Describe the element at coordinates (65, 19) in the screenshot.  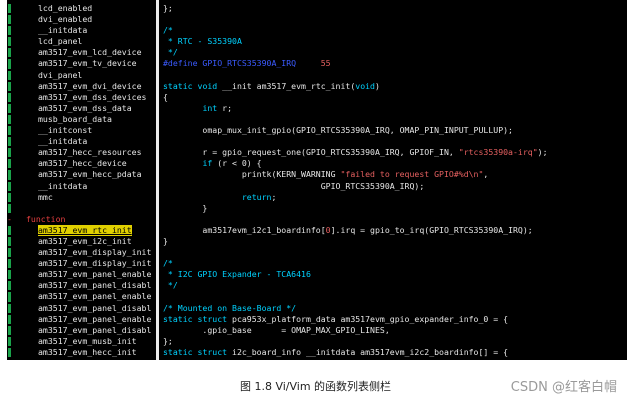
I see `taglist-item-label: dvi_enabled` at that location.